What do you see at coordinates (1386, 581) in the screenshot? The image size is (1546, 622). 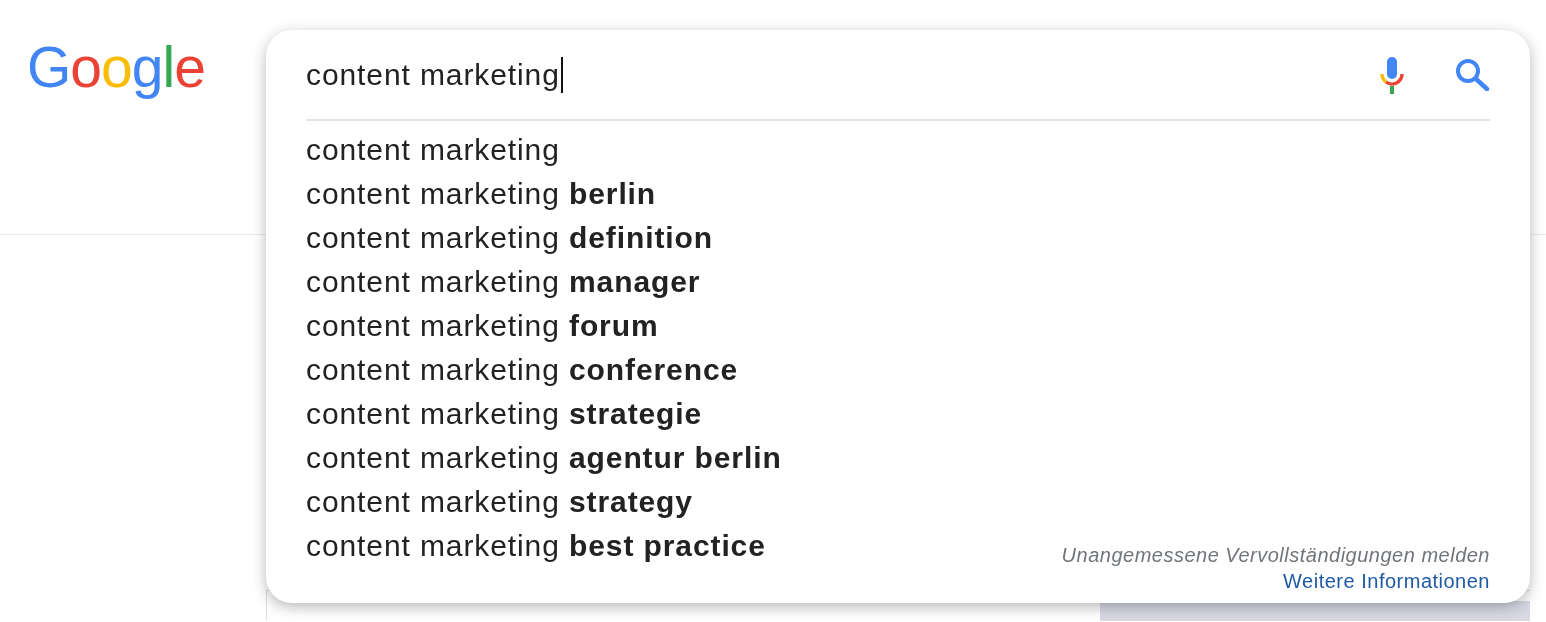 I see `more-info-link: Weitere Informationen` at bounding box center [1386, 581].